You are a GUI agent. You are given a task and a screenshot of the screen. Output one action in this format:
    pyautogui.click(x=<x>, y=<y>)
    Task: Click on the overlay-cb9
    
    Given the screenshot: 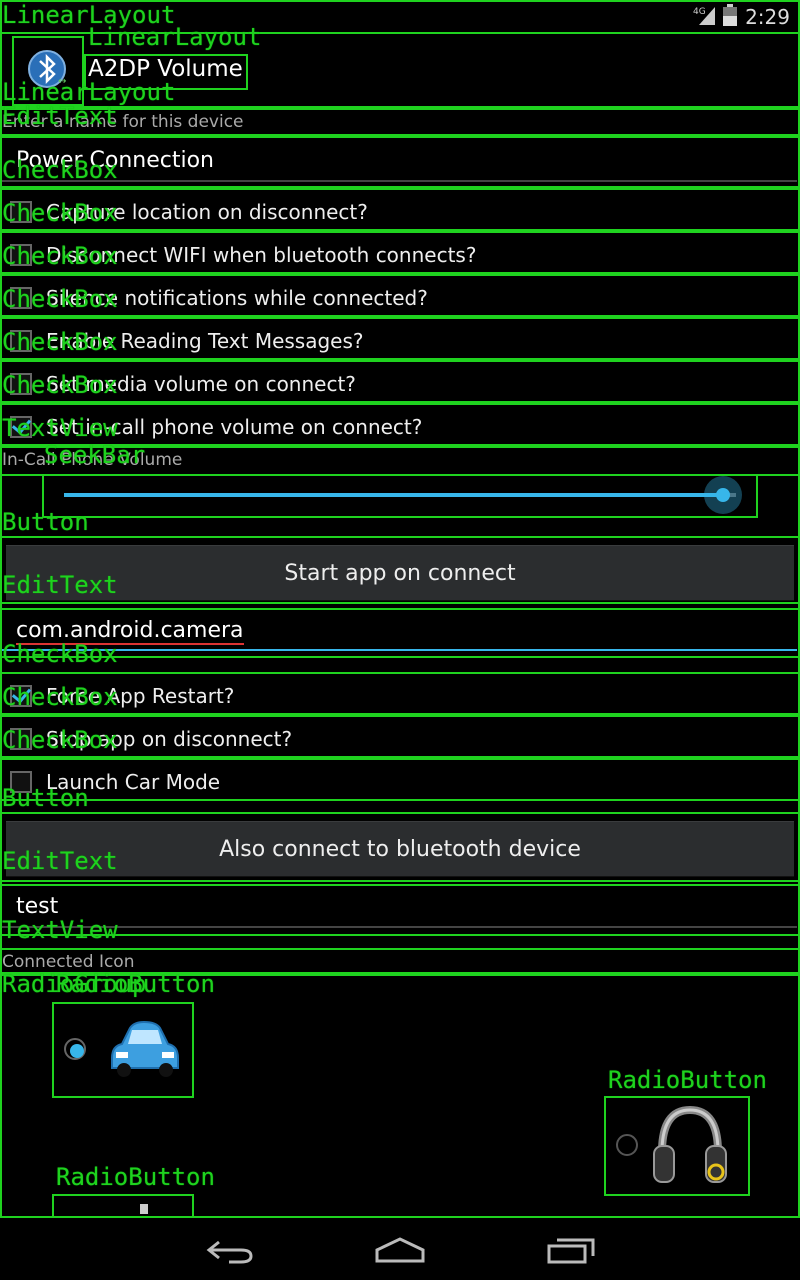 What is the action you would take?
    pyautogui.click(x=400, y=779)
    